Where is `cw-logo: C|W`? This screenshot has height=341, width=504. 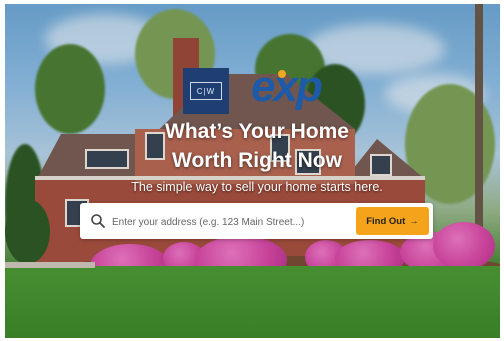
cw-logo: C|W is located at coordinates (206, 91).